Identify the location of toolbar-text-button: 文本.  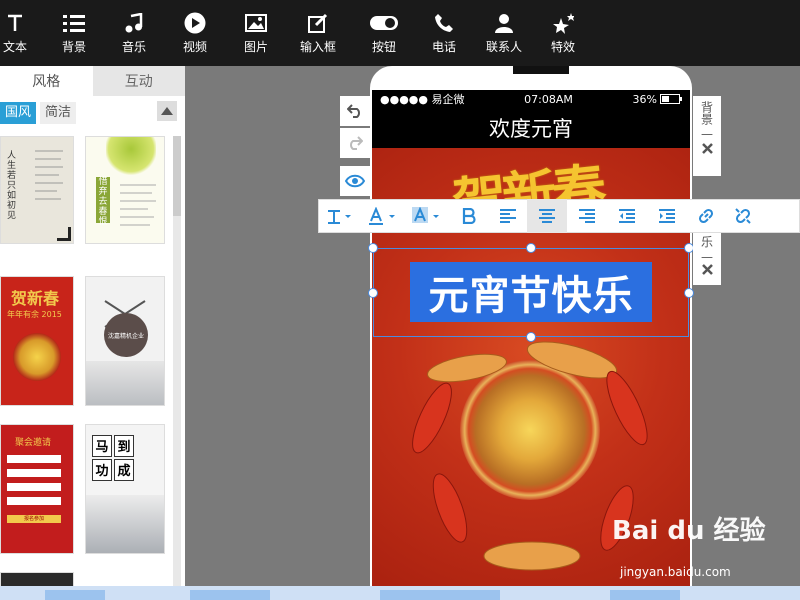
(15, 33).